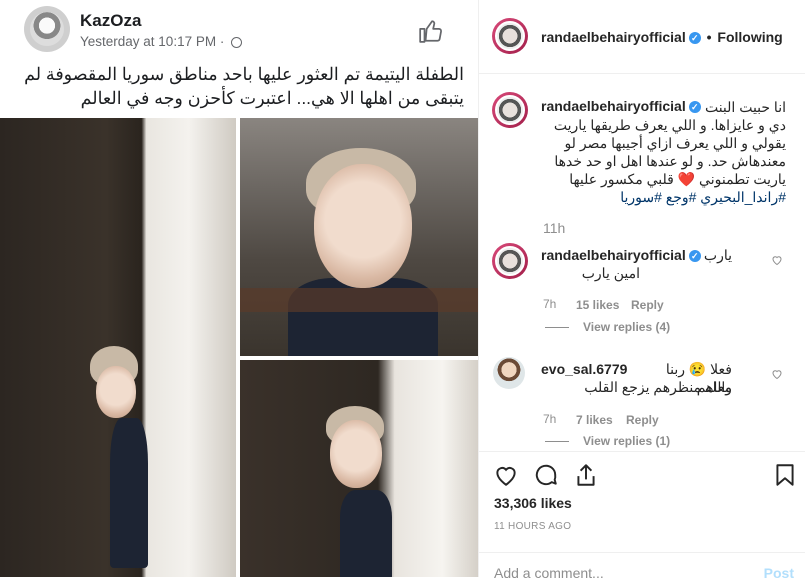  What do you see at coordinates (749, 37) in the screenshot?
I see `following-button: Following` at bounding box center [749, 37].